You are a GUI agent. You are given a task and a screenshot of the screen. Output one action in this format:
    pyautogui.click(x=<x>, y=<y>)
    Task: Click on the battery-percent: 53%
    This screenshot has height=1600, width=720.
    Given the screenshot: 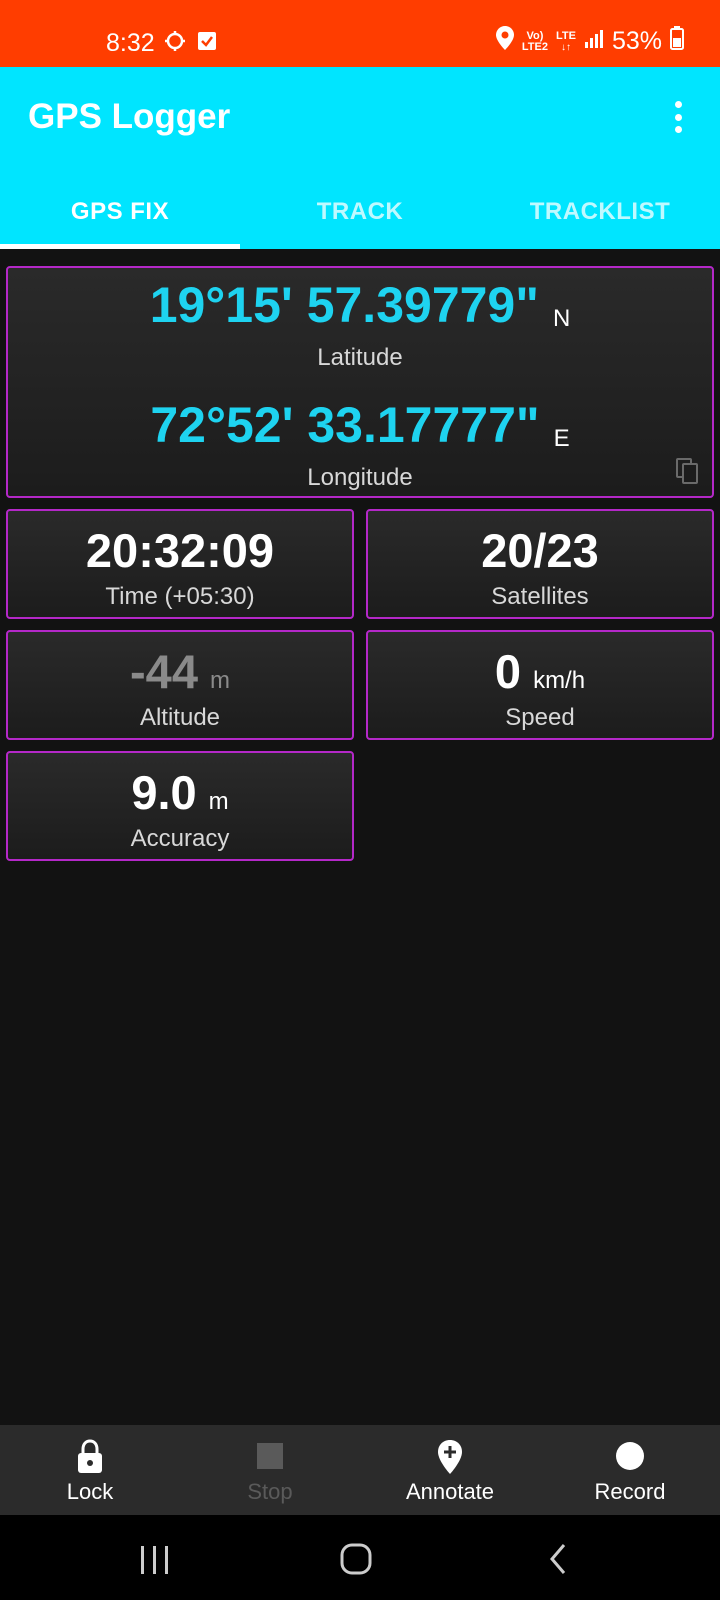 What is the action you would take?
    pyautogui.click(x=636, y=41)
    